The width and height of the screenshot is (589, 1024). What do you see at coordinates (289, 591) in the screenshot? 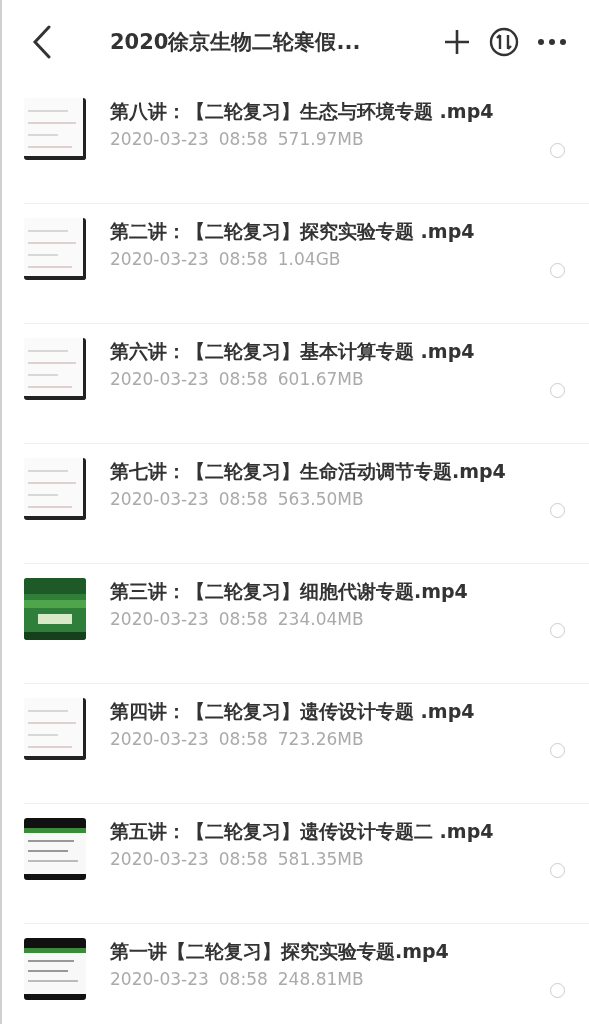
I see `file-name: 第三讲：【二轮复习】细胞代谢专题.mp4` at bounding box center [289, 591].